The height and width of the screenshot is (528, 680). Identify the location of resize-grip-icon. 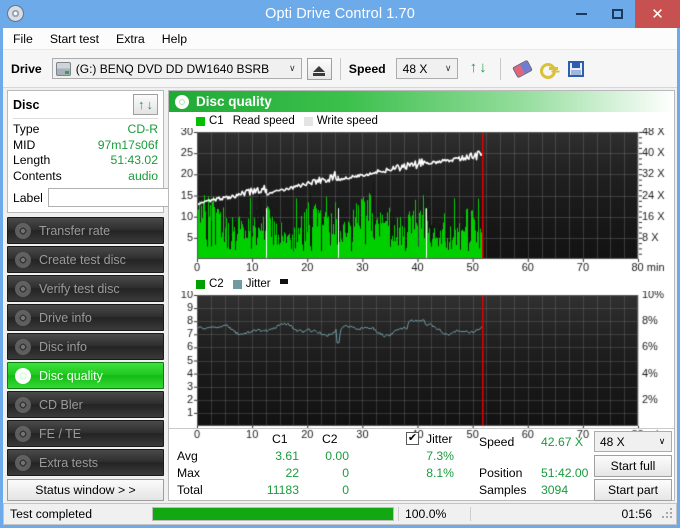
(668, 514).